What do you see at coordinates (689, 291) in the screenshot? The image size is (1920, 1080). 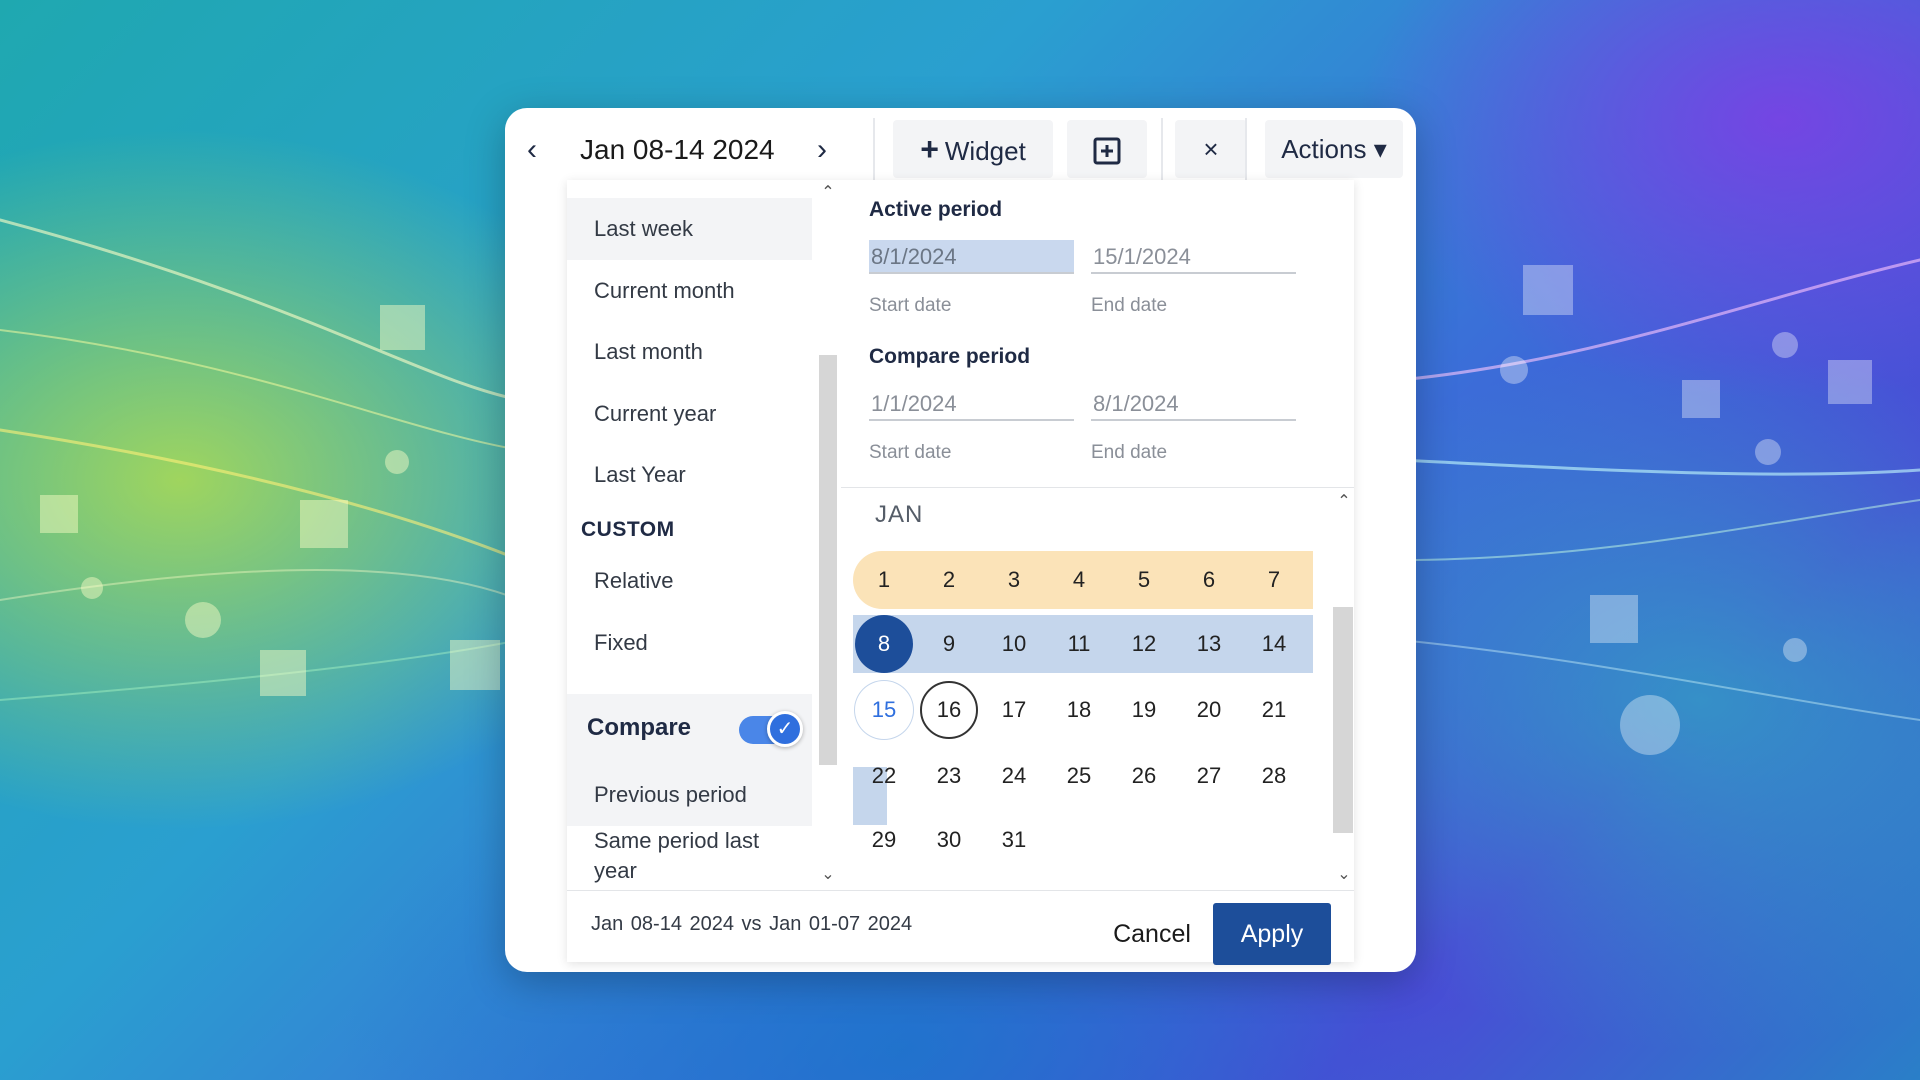 I see `preset-current-month: Current month` at bounding box center [689, 291].